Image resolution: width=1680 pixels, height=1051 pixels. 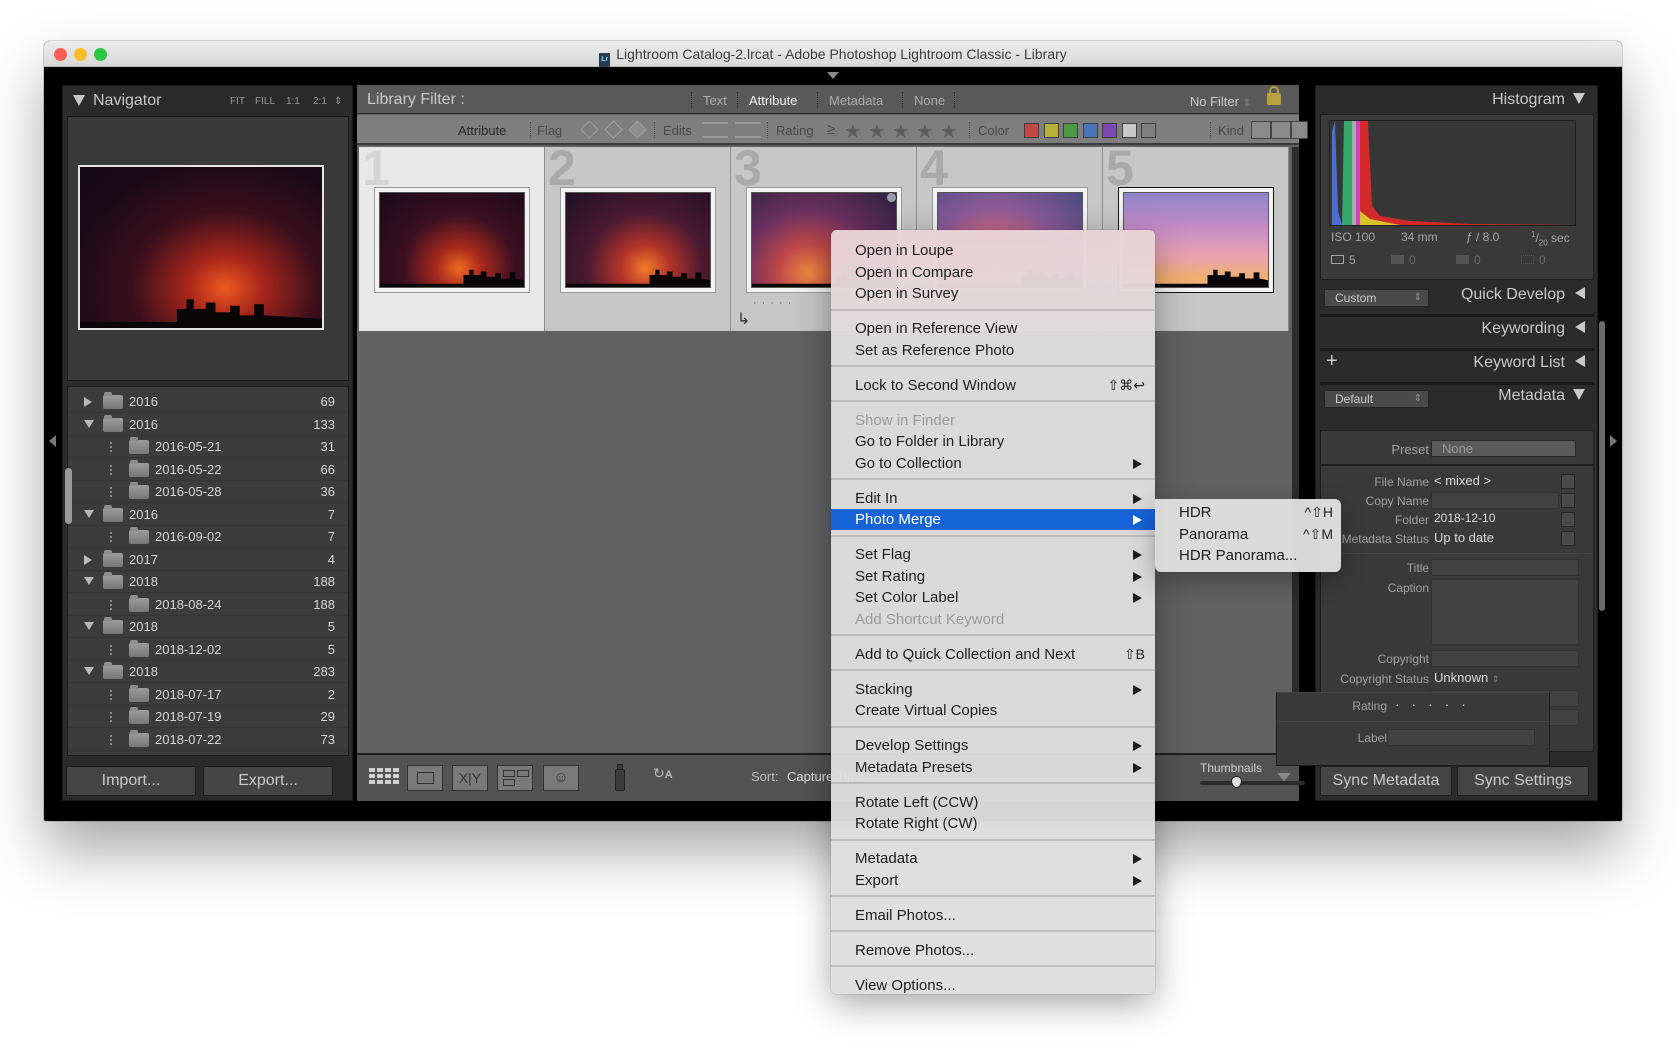 I want to click on folder-row: 2018 188, so click(x=208, y=582).